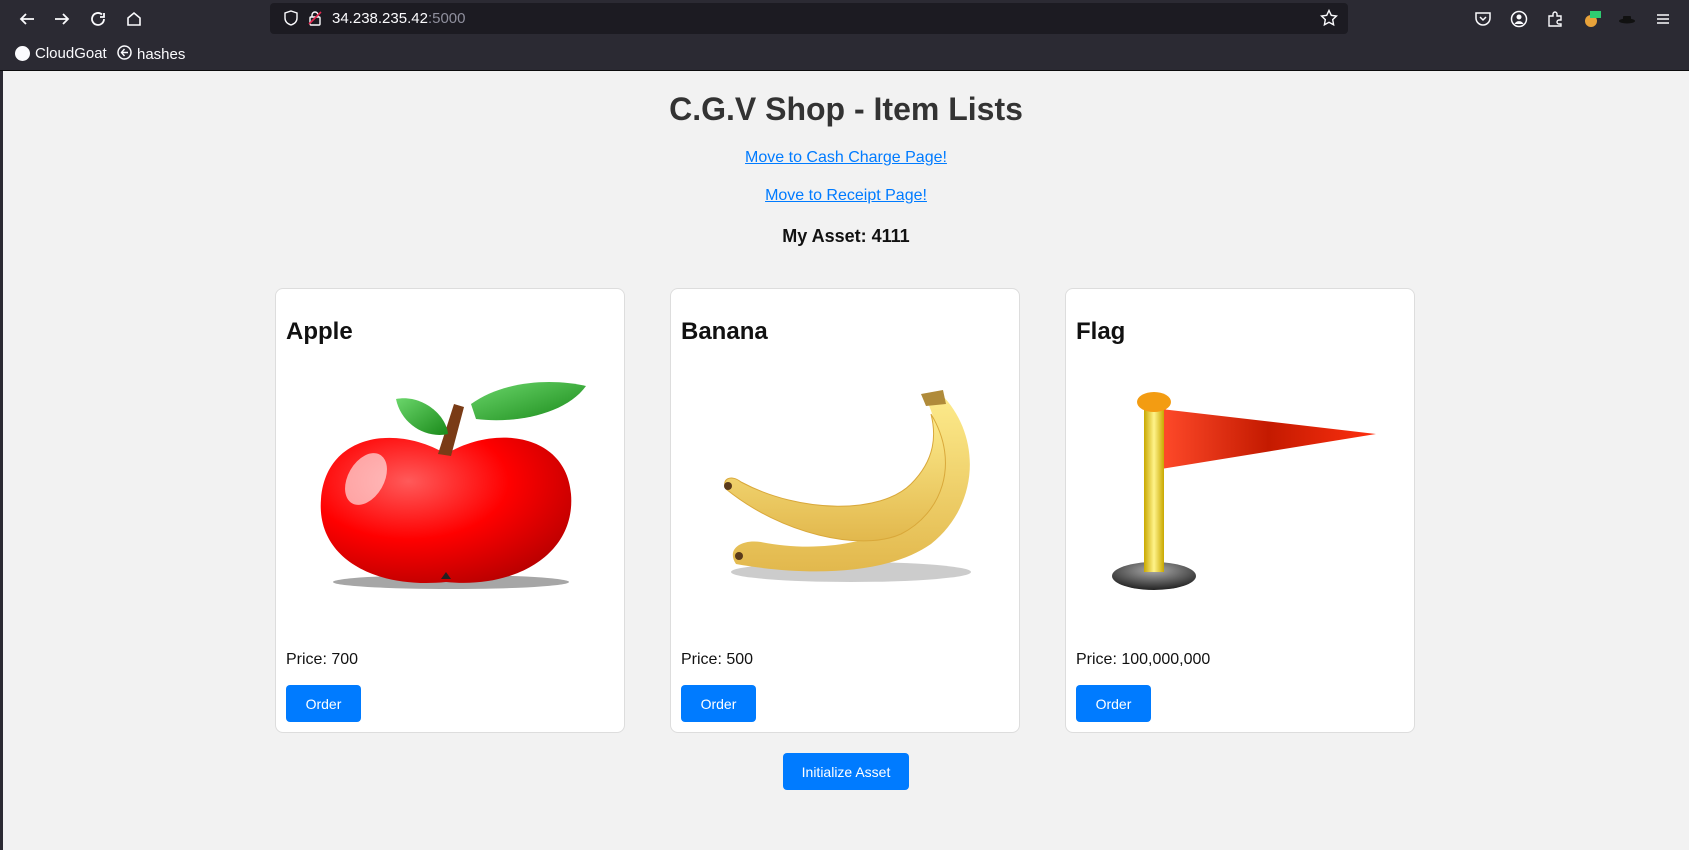 The image size is (1689, 850). I want to click on cash-charge-link-row: Move to Cash Charge Page!, so click(846, 158).